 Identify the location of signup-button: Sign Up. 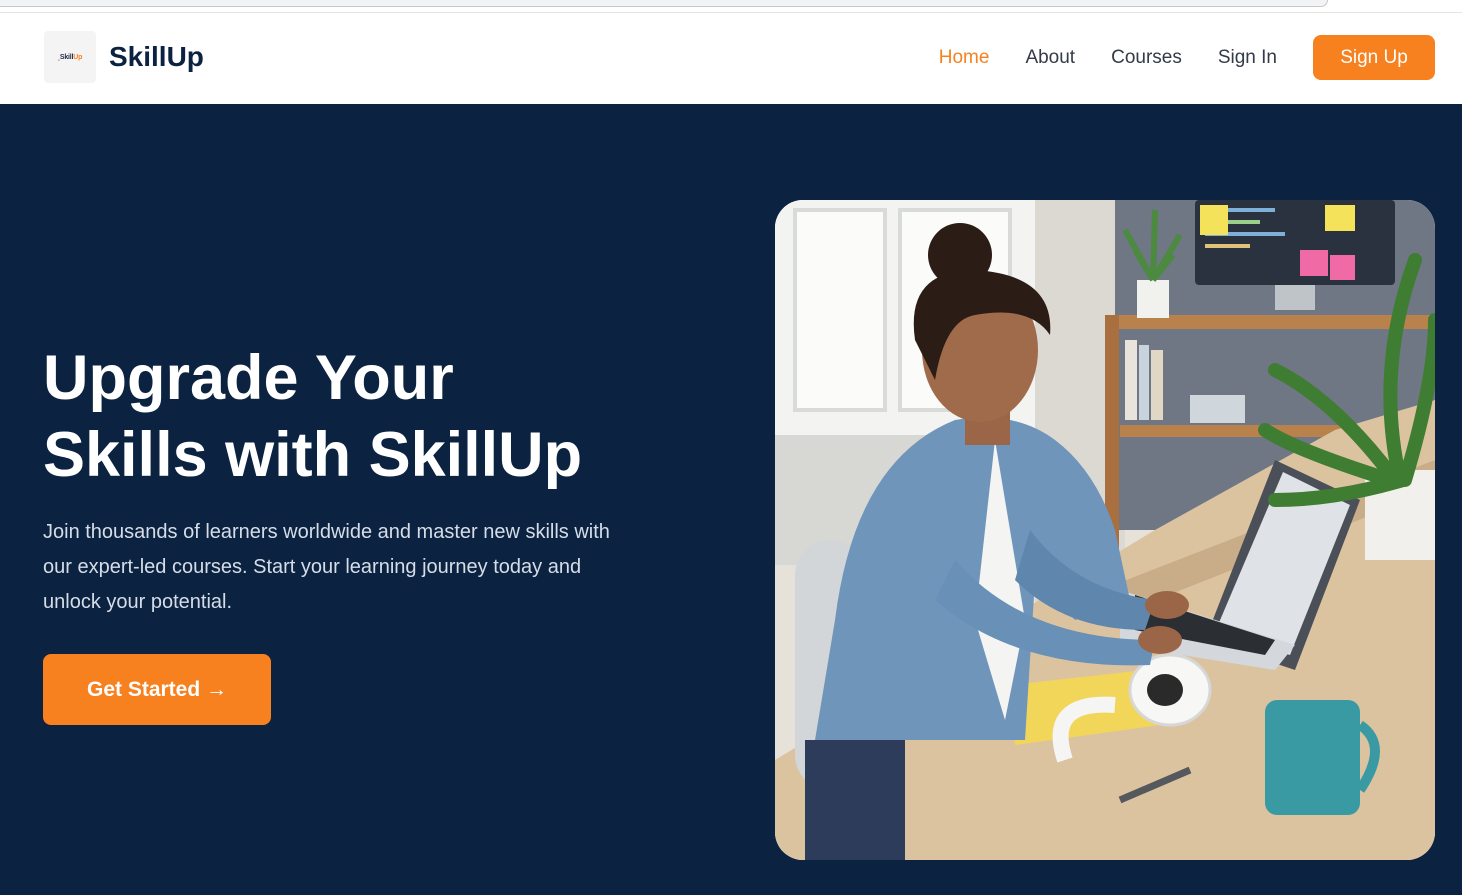
(1374, 57).